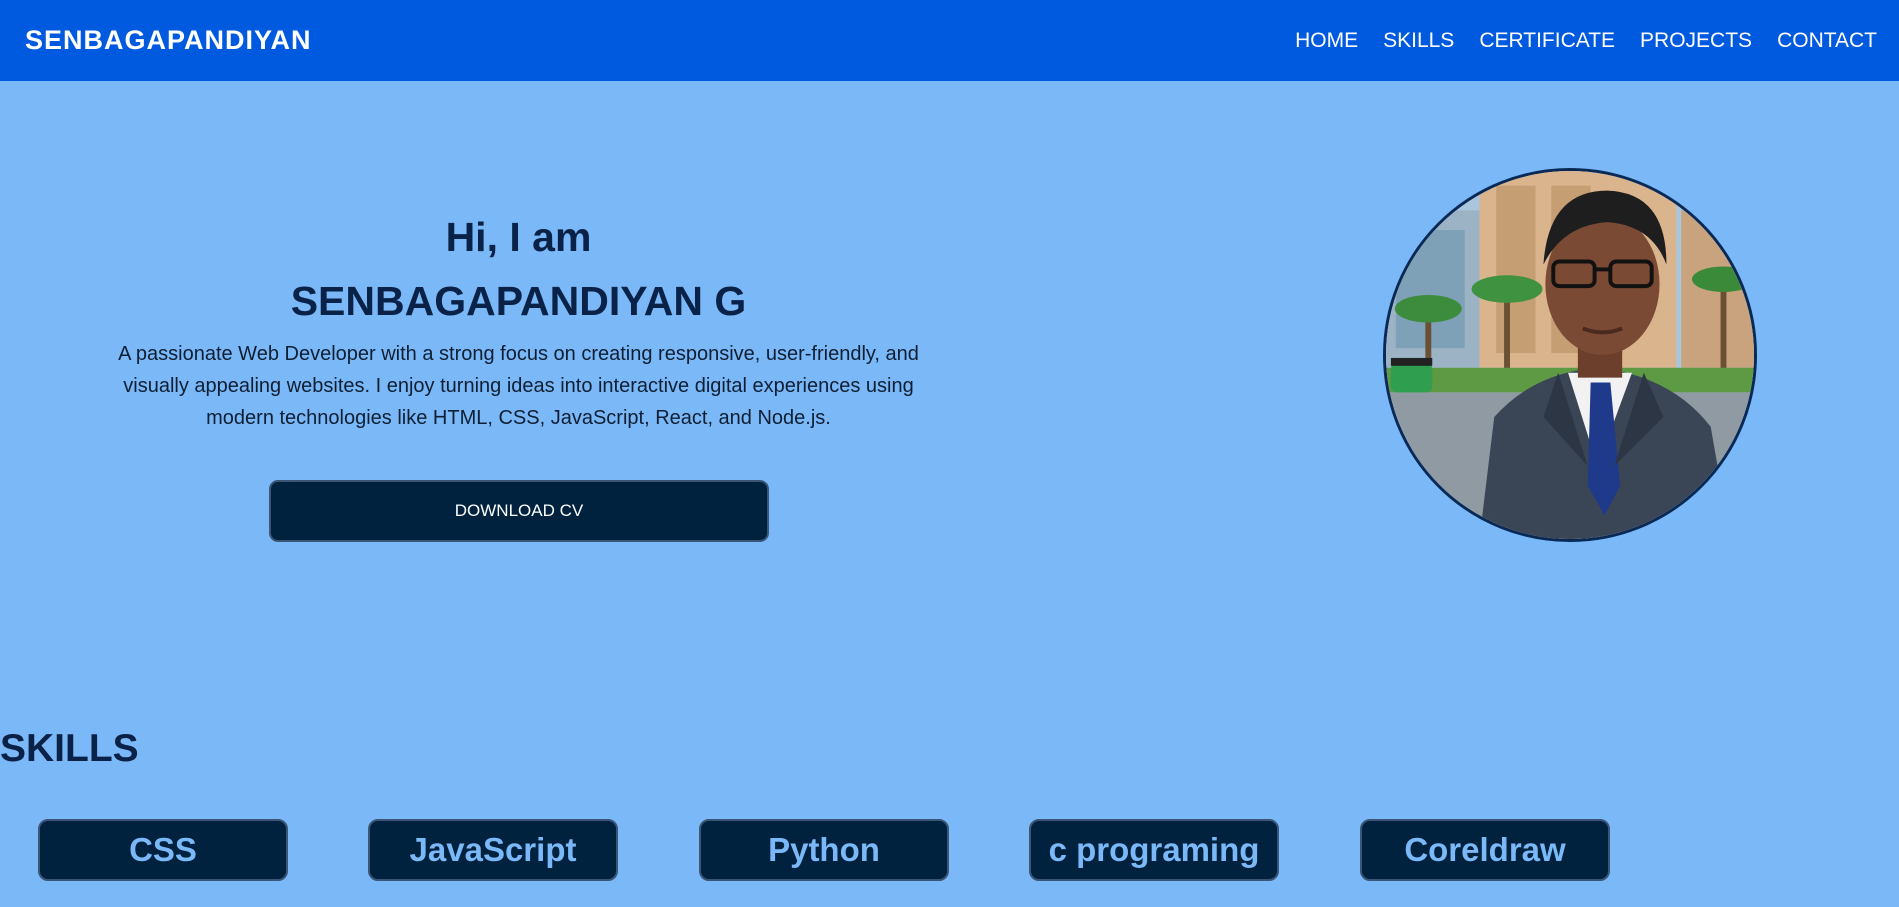  I want to click on hero-greeting: Hi, I am, so click(518, 237).